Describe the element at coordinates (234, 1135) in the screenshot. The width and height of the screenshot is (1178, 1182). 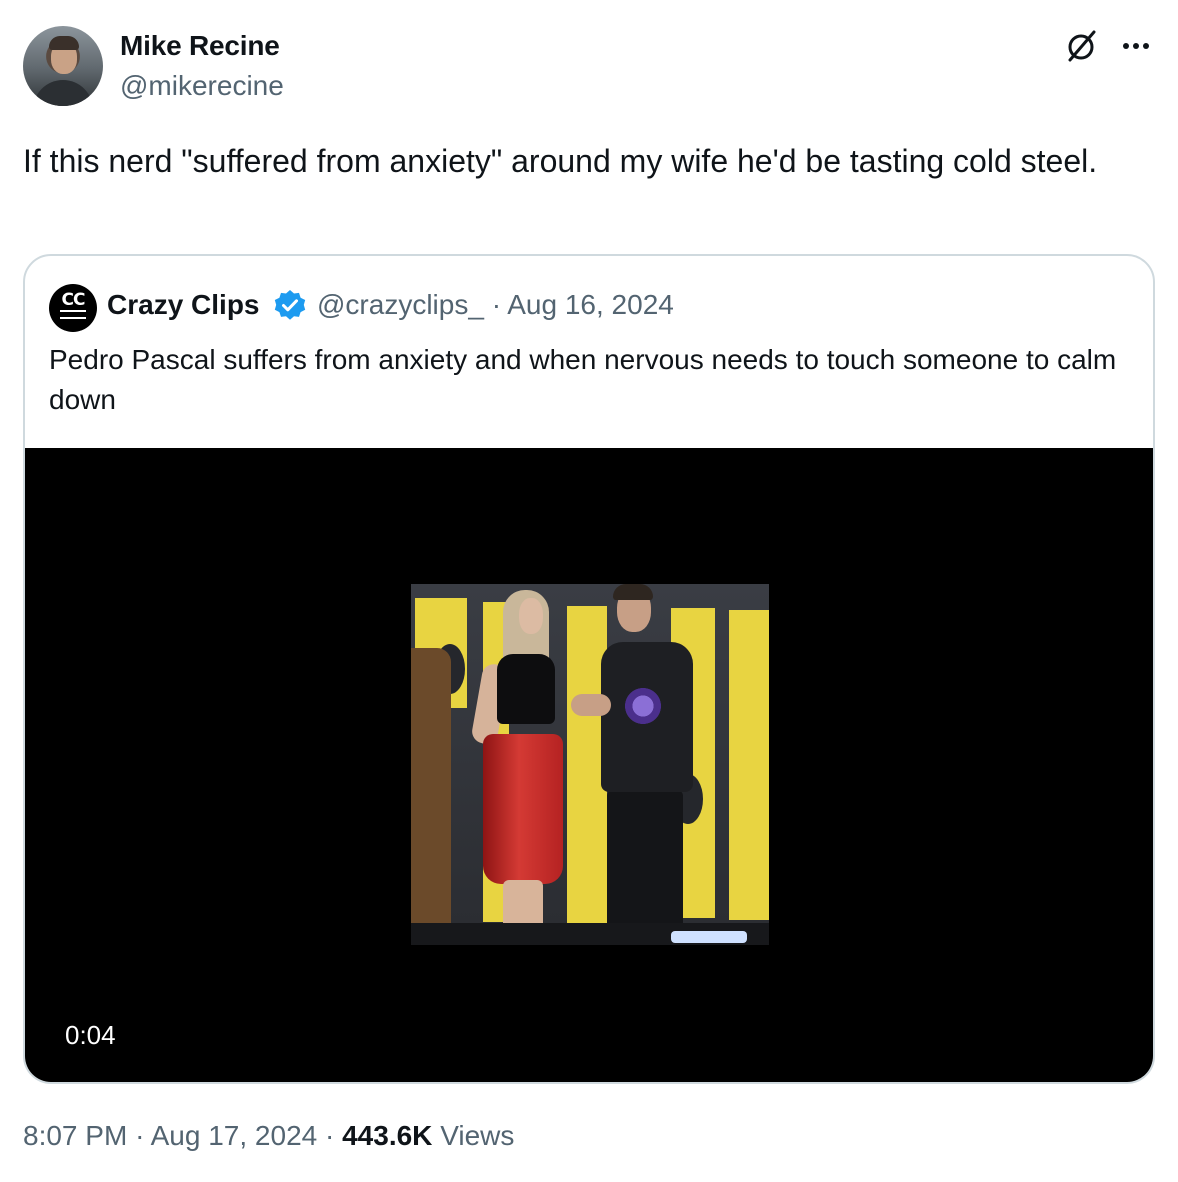
I see `tweet-date: Aug 17, 2024` at that location.